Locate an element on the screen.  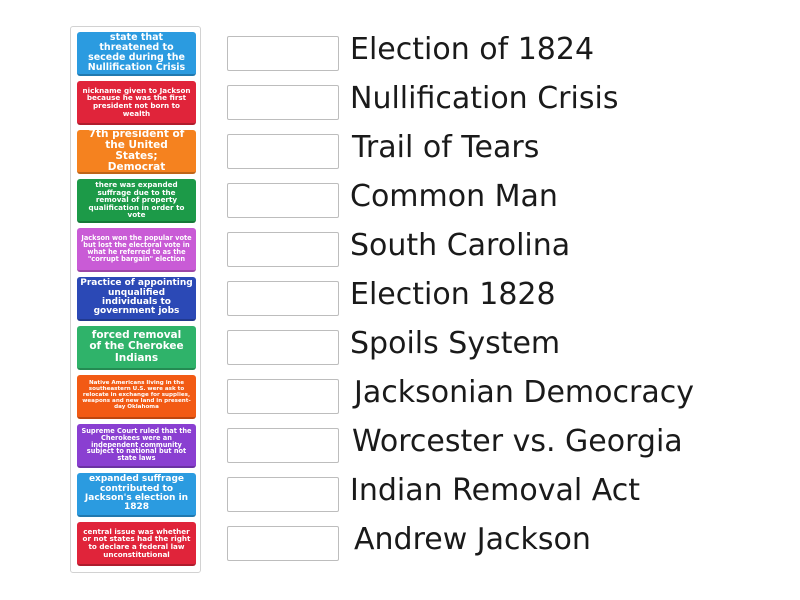
term-label: Nullification Crisis is located at coordinates (484, 98).